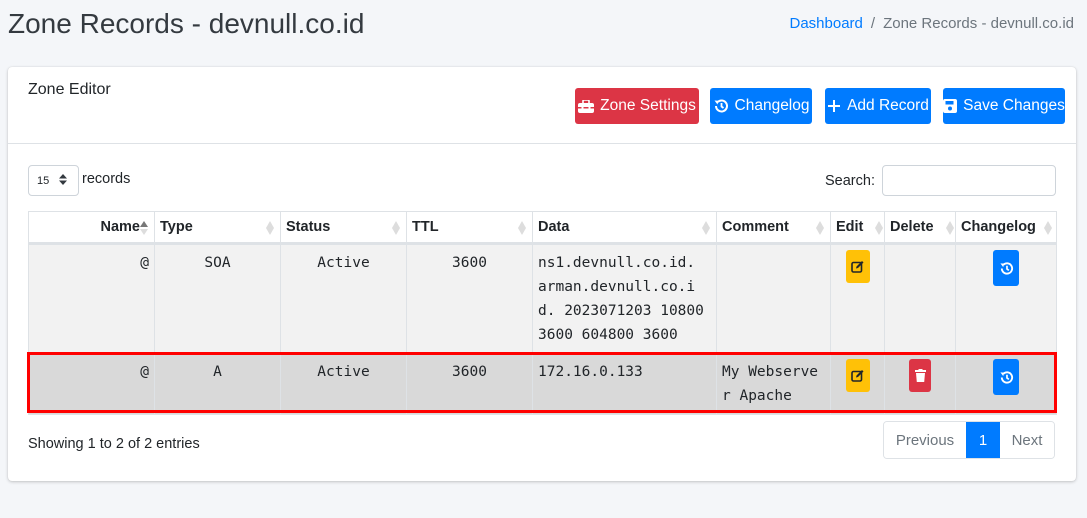  What do you see at coordinates (772, 105) in the screenshot?
I see `changelog-label: Changelog` at bounding box center [772, 105].